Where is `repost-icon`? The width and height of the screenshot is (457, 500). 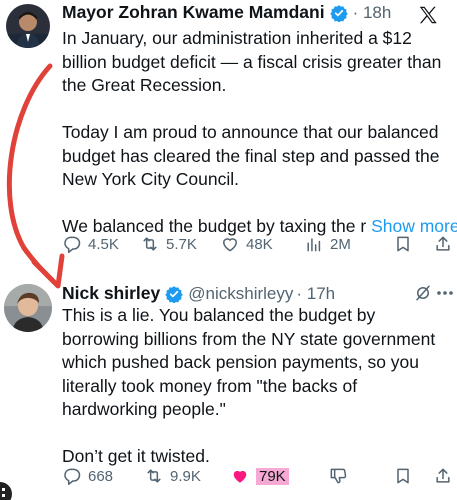
repost-icon is located at coordinates (154, 476).